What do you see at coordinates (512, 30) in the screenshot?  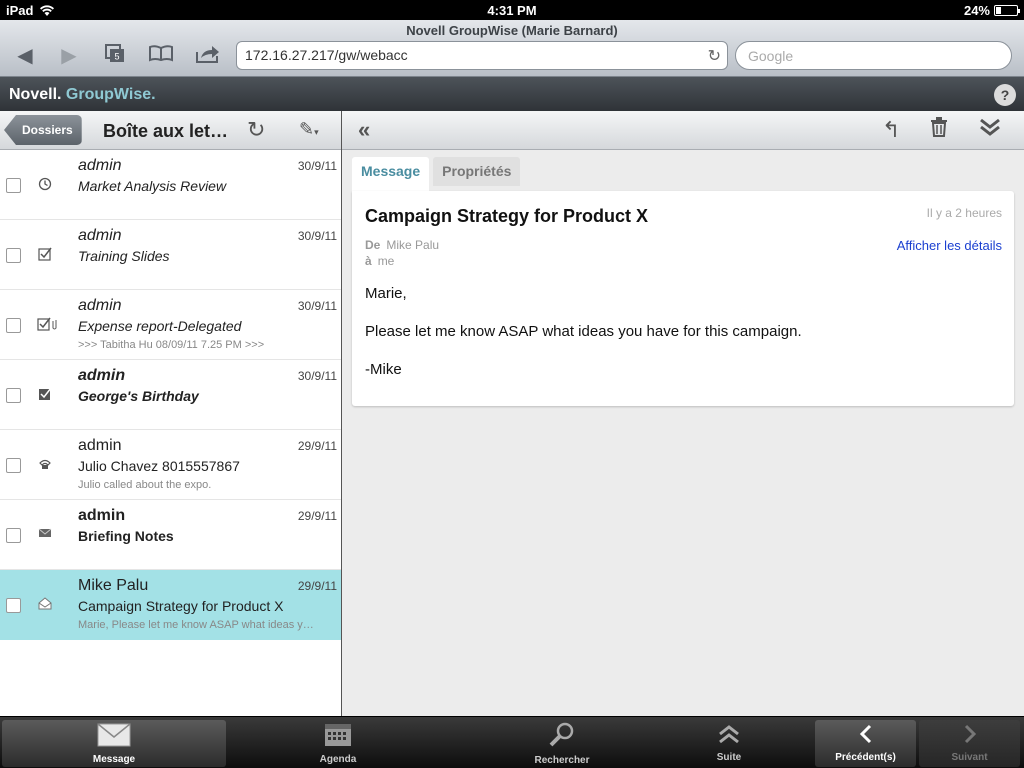 I see `browser-title: Novell GroupWise (Marie Barnard)` at bounding box center [512, 30].